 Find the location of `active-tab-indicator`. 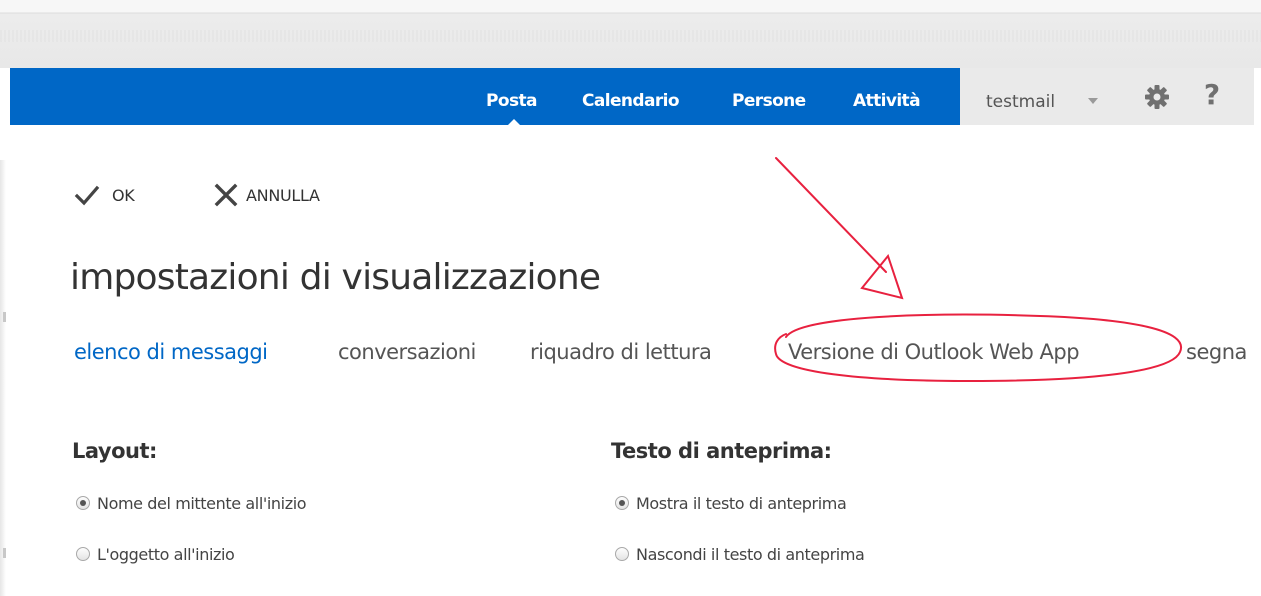

active-tab-indicator is located at coordinates (514, 122).